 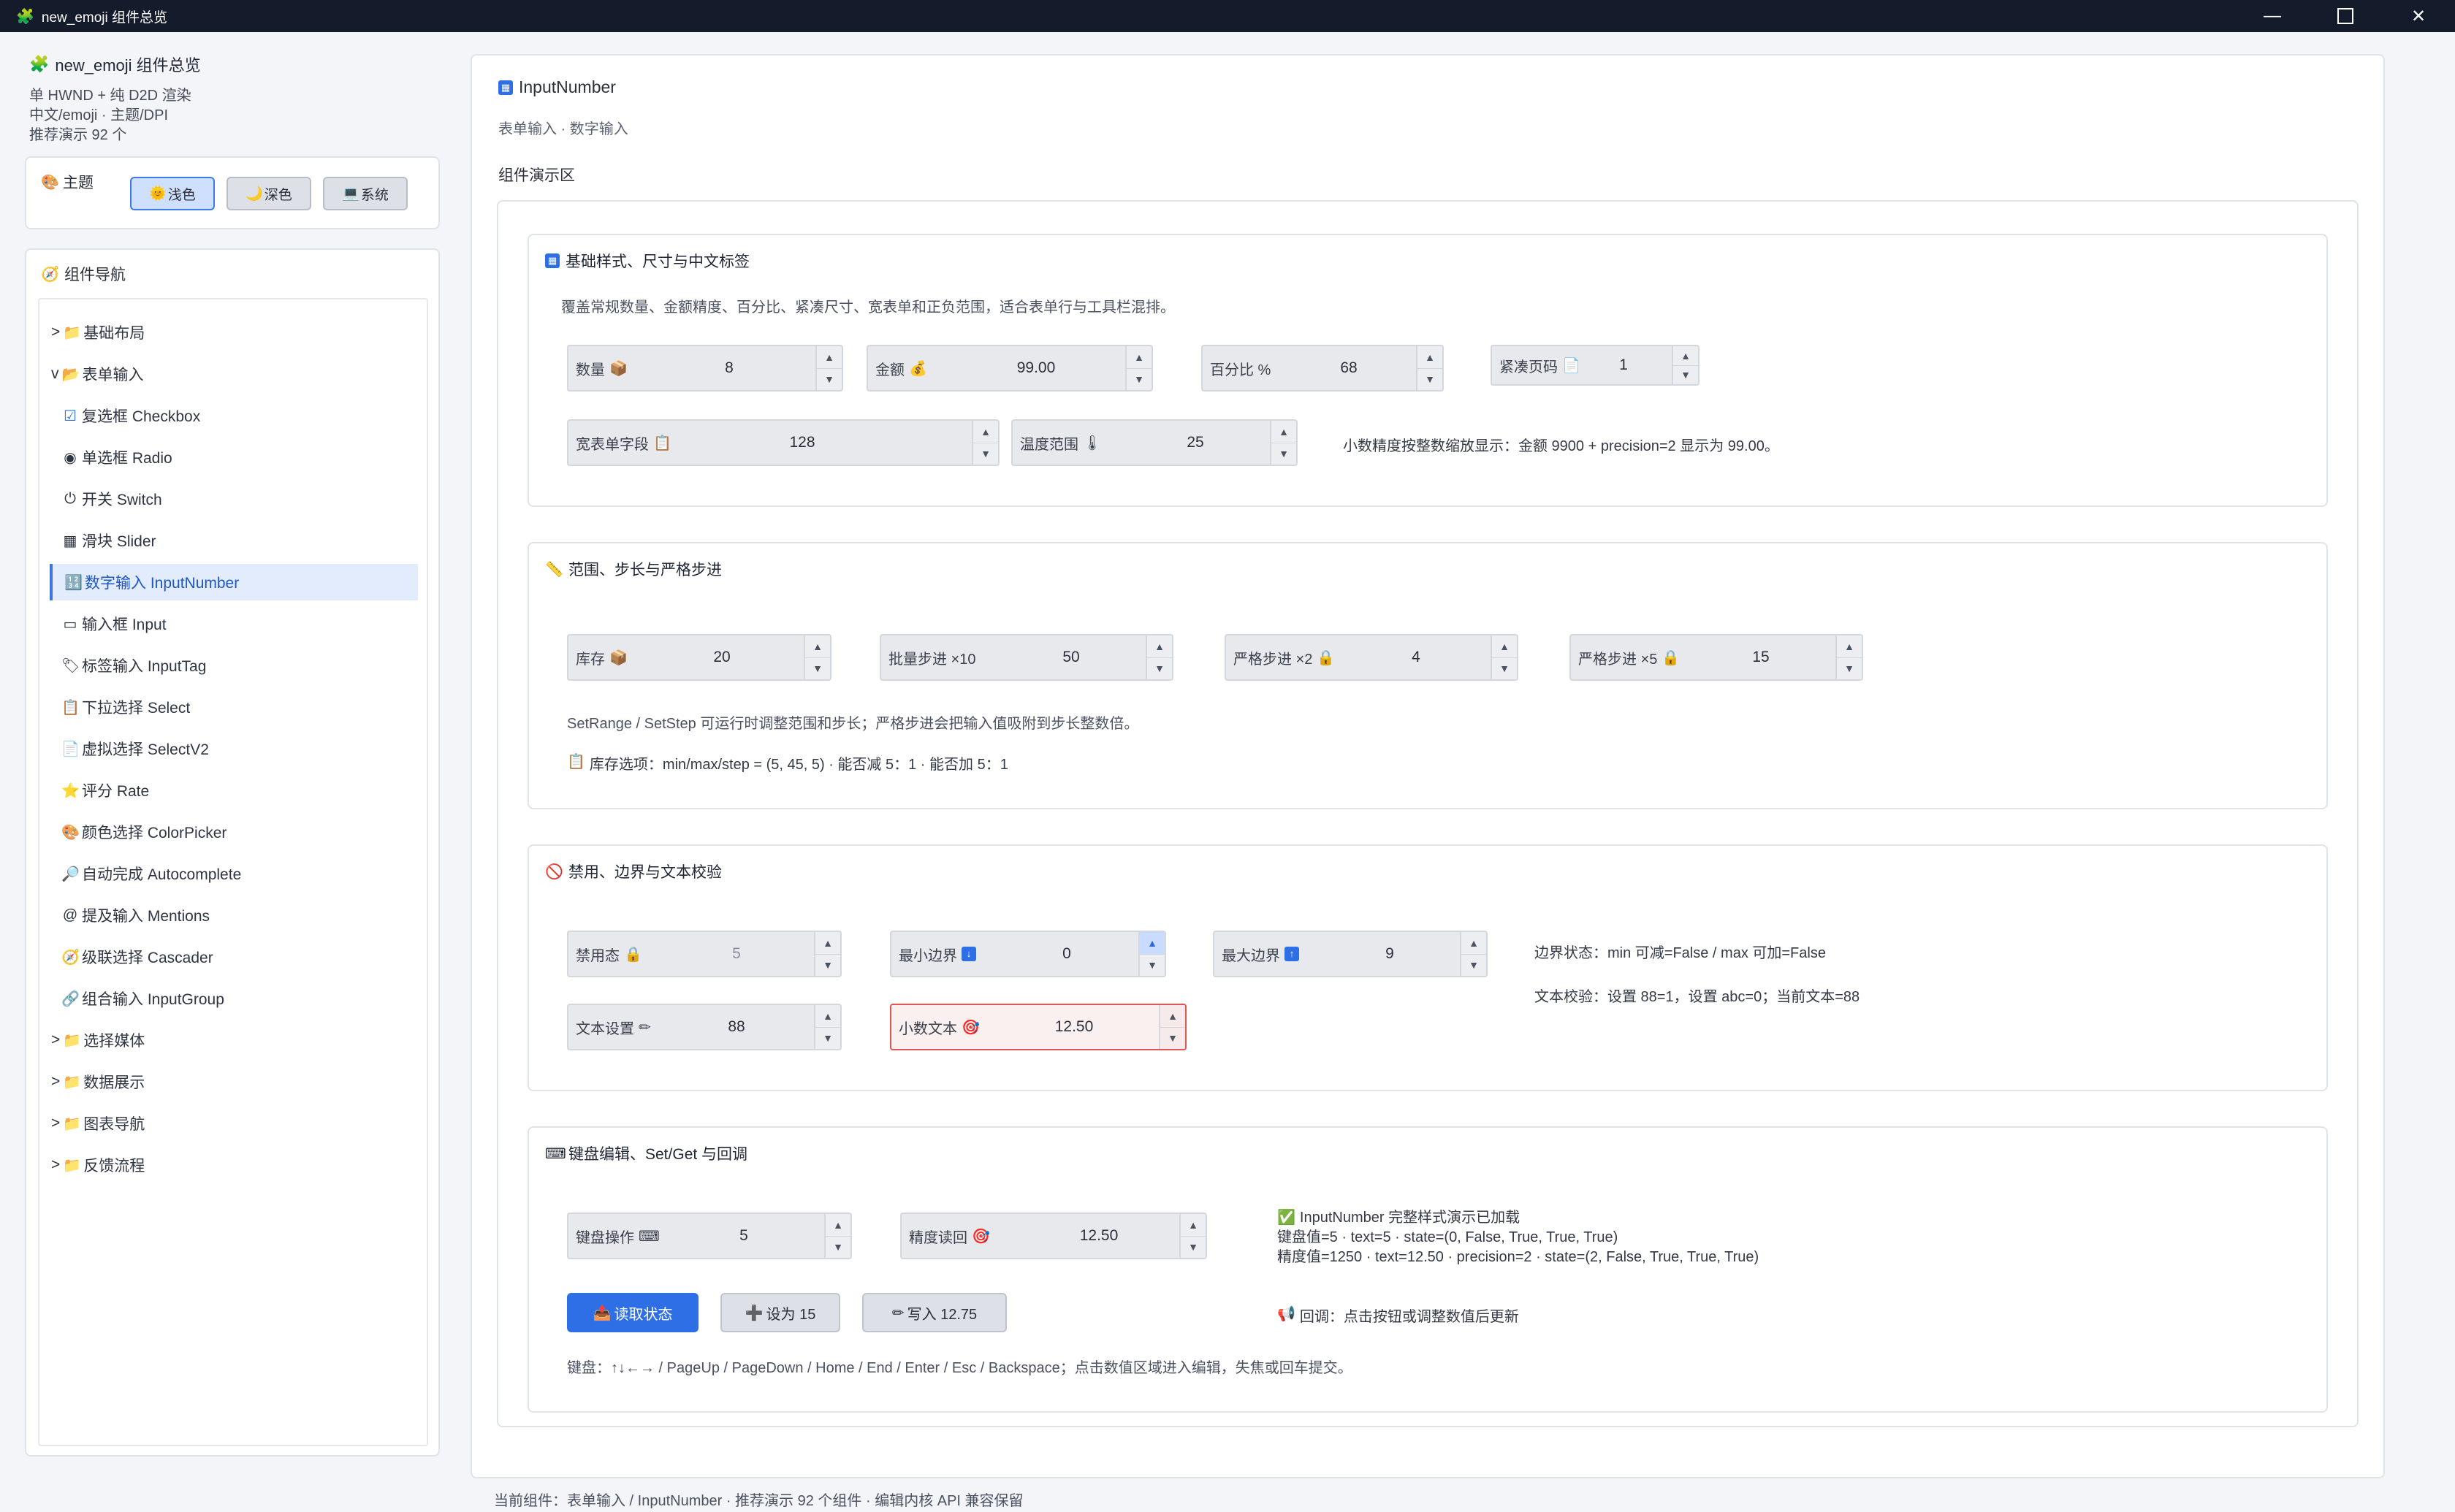 What do you see at coordinates (240, 873) in the screenshot?
I see `nav-item-autocomplete: 🔎 自动完成 Autocomplete` at bounding box center [240, 873].